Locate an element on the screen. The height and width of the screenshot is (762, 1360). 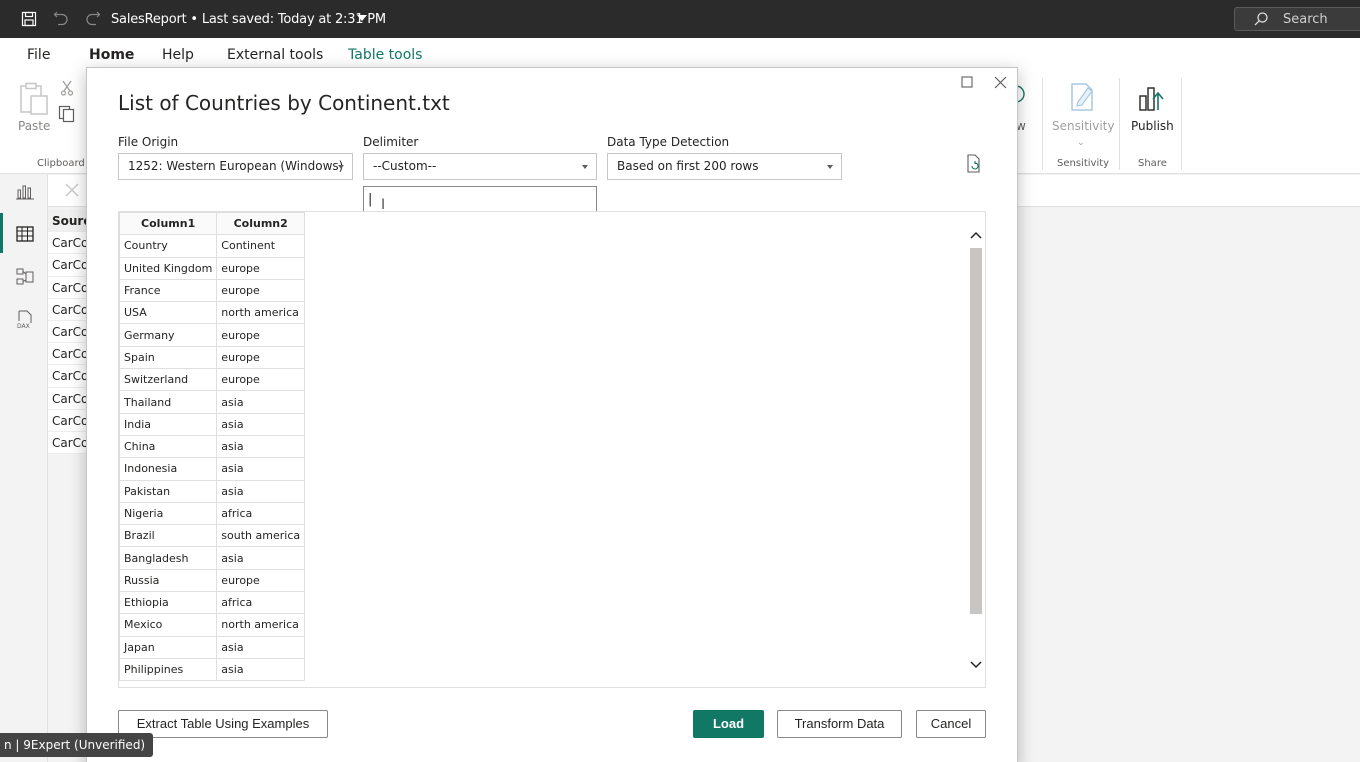
table-row: Nigeria africa is located at coordinates (212, 513).